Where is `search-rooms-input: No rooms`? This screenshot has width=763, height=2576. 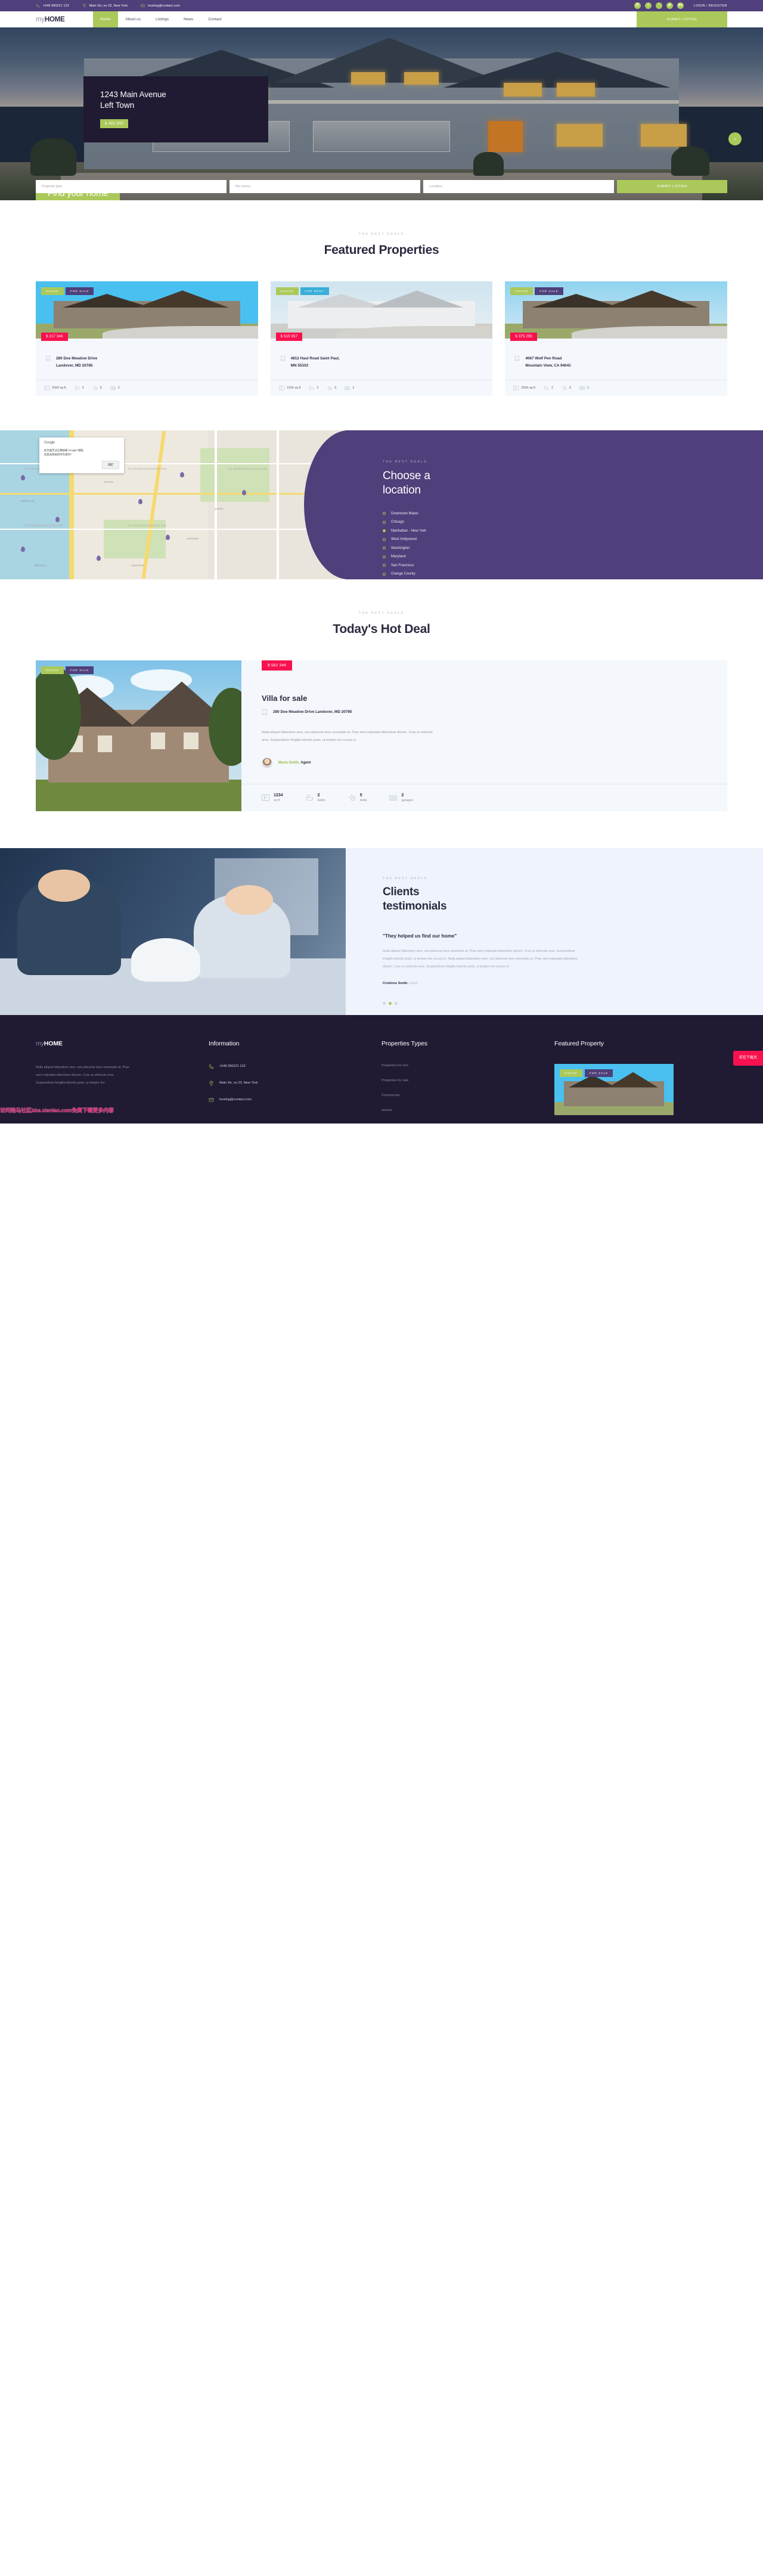
search-rooms-input: No rooms is located at coordinates (324, 186).